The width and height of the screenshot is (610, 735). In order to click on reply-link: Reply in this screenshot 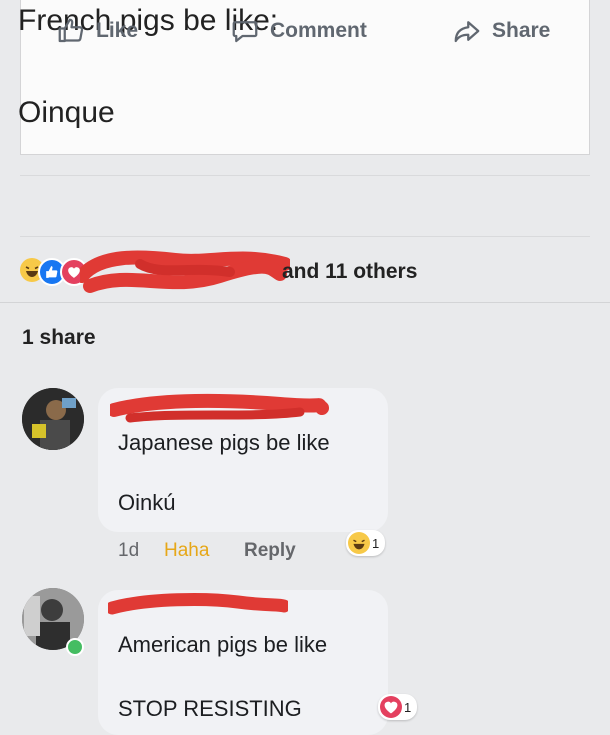, I will do `click(270, 551)`.